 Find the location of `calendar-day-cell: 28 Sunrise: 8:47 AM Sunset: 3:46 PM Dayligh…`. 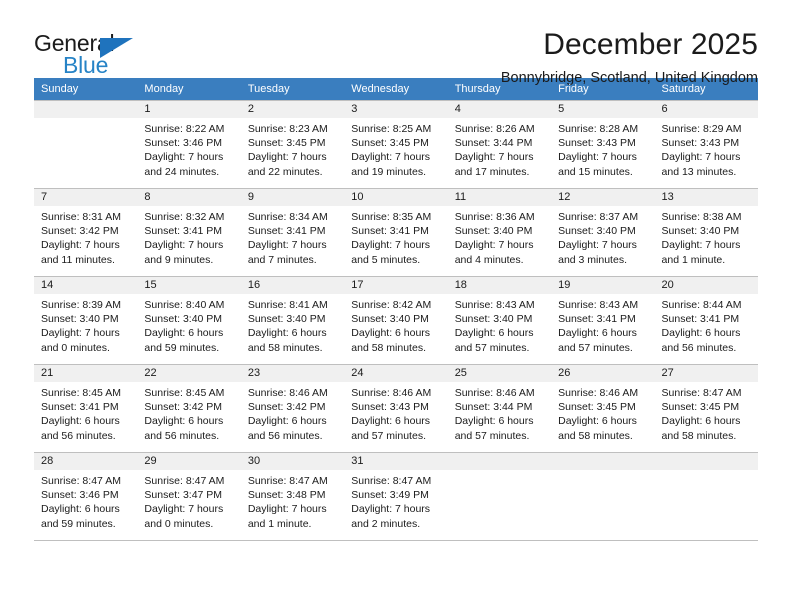

calendar-day-cell: 28 Sunrise: 8:47 AM Sunset: 3:46 PM Dayligh… is located at coordinates (86, 496).